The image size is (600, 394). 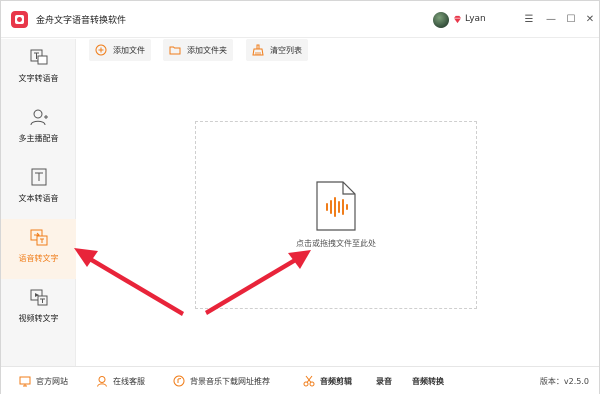 What do you see at coordinates (230, 381) in the screenshot?
I see `music-download-label: 背景音乐下载网址推荐` at bounding box center [230, 381].